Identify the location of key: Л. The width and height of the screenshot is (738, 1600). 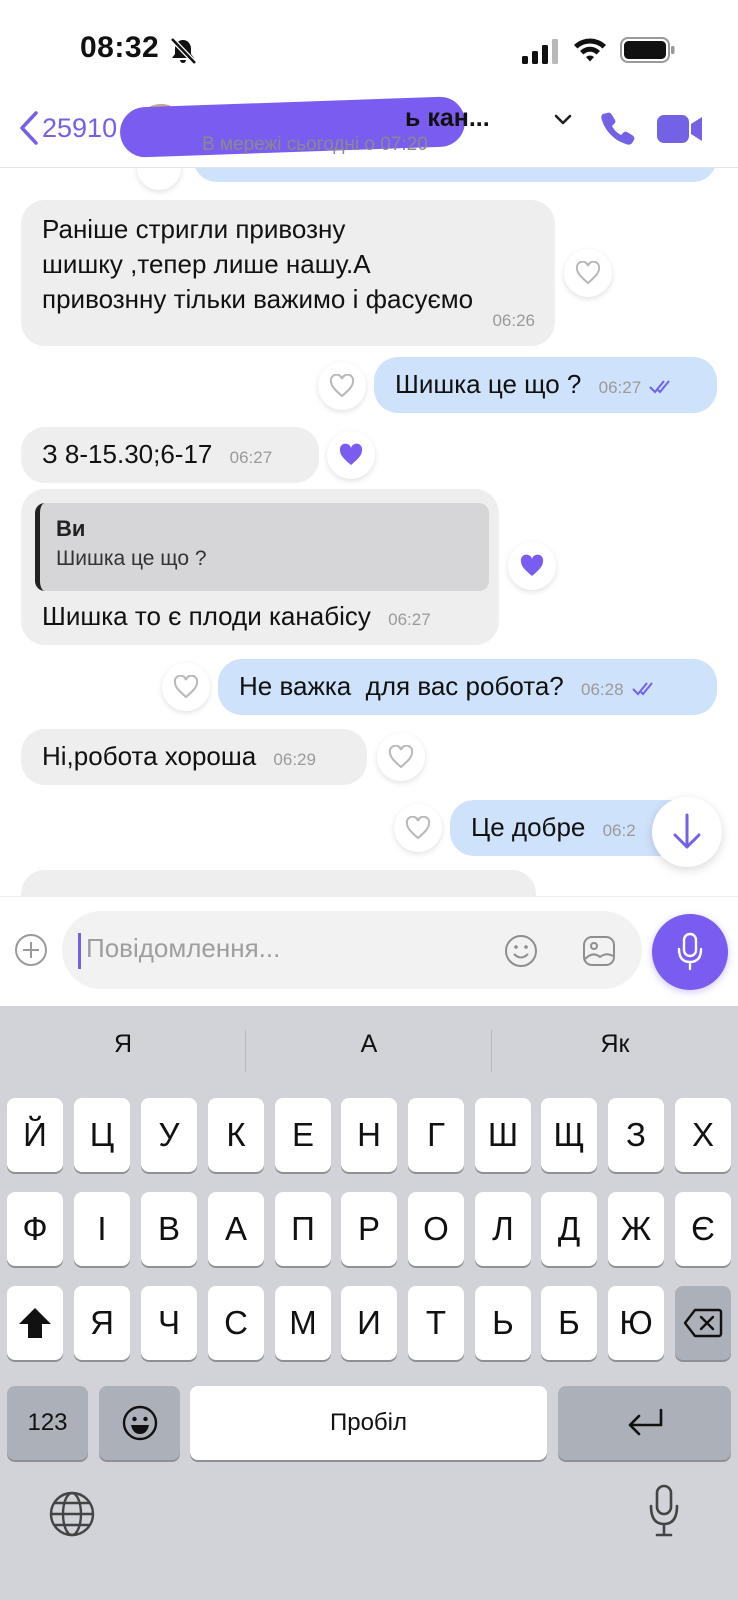
(503, 1229).